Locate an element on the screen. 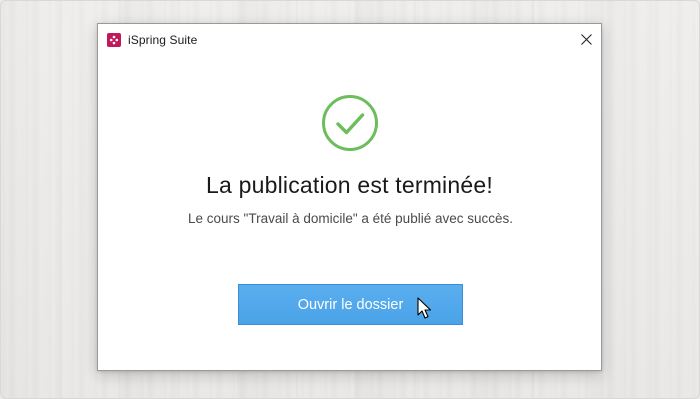 Image resolution: width=700 pixels, height=399 pixels. window-title: iSpring Suite is located at coordinates (163, 39).